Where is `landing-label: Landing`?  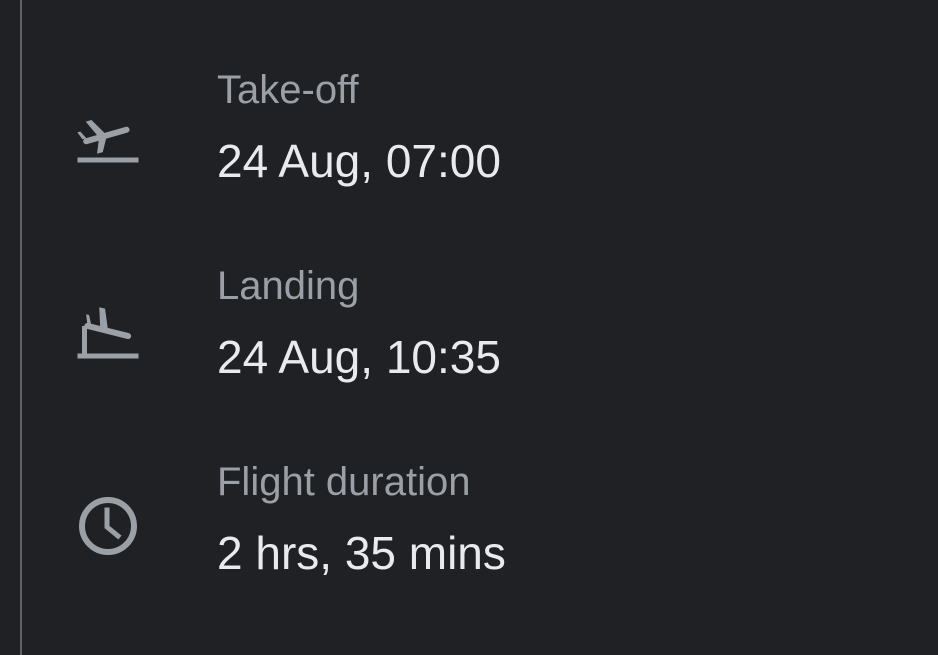 landing-label: Landing is located at coordinates (288, 286).